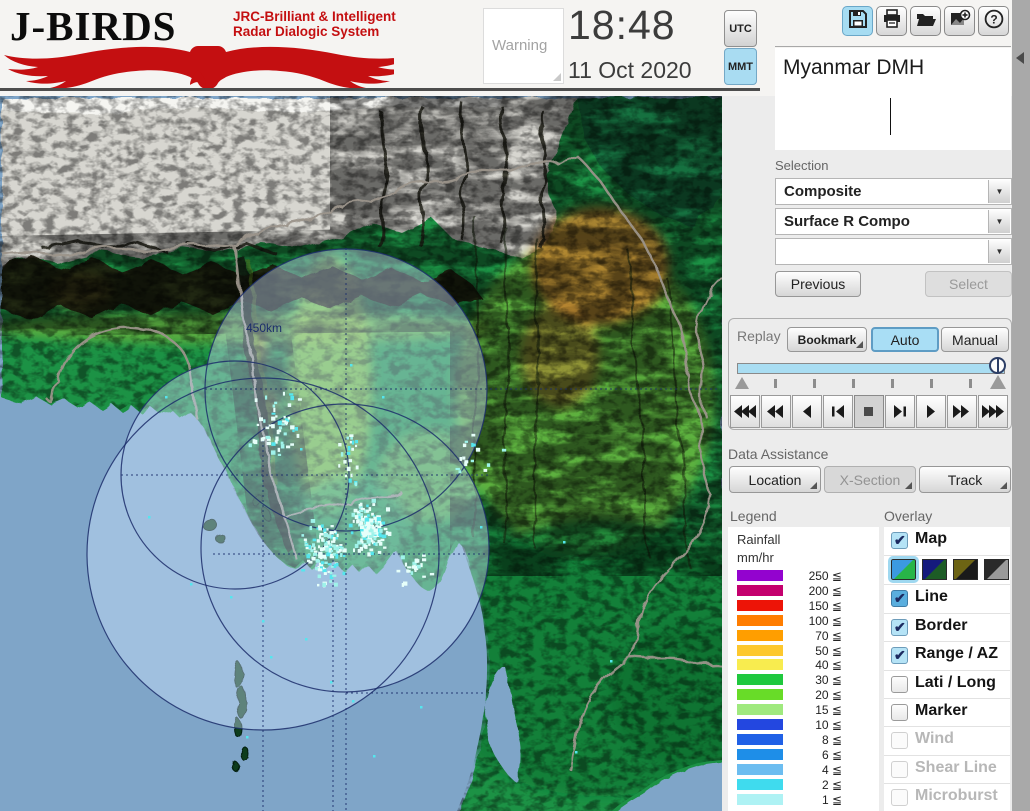  Describe the element at coordinates (1020, 58) in the screenshot. I see `collapse-panel-icon` at that location.